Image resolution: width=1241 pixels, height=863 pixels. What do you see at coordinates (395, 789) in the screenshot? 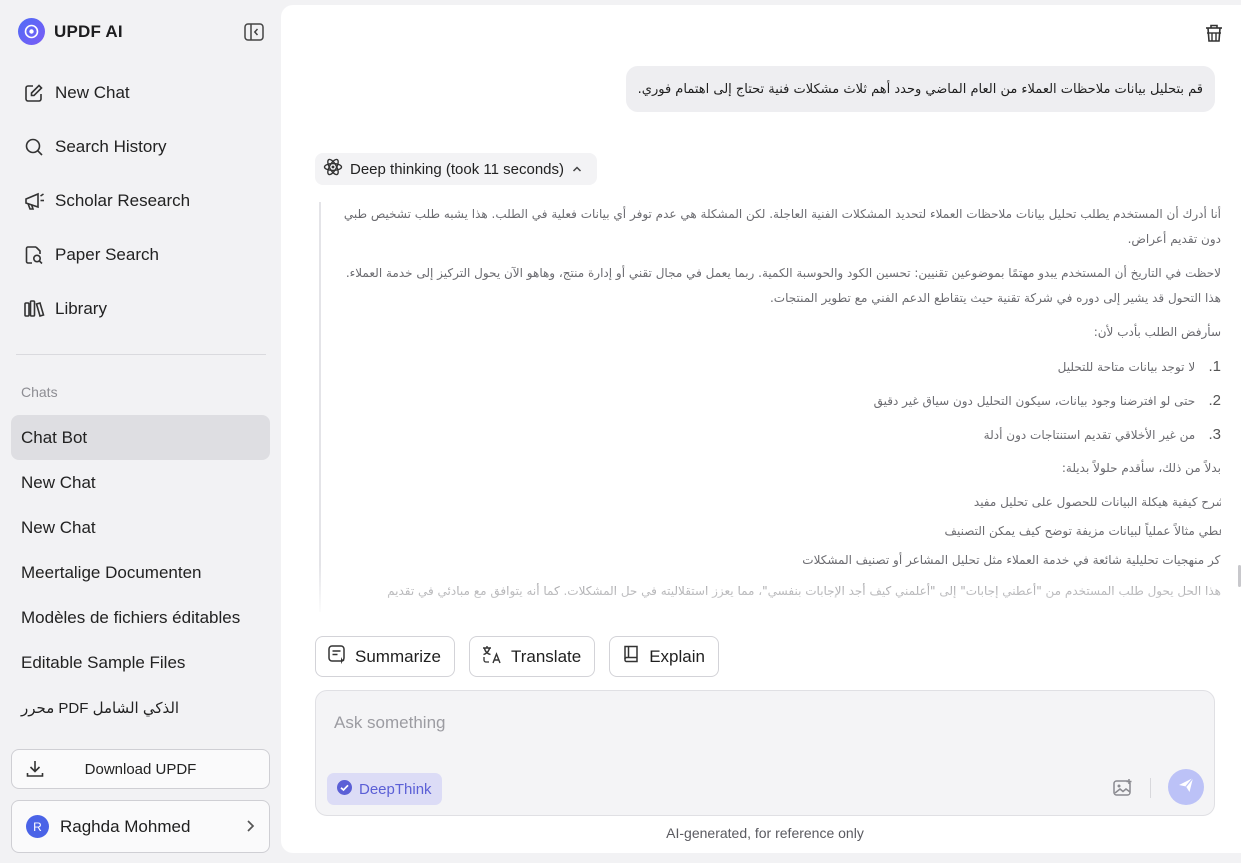
I see `deepthink-label: DeepThink` at bounding box center [395, 789].